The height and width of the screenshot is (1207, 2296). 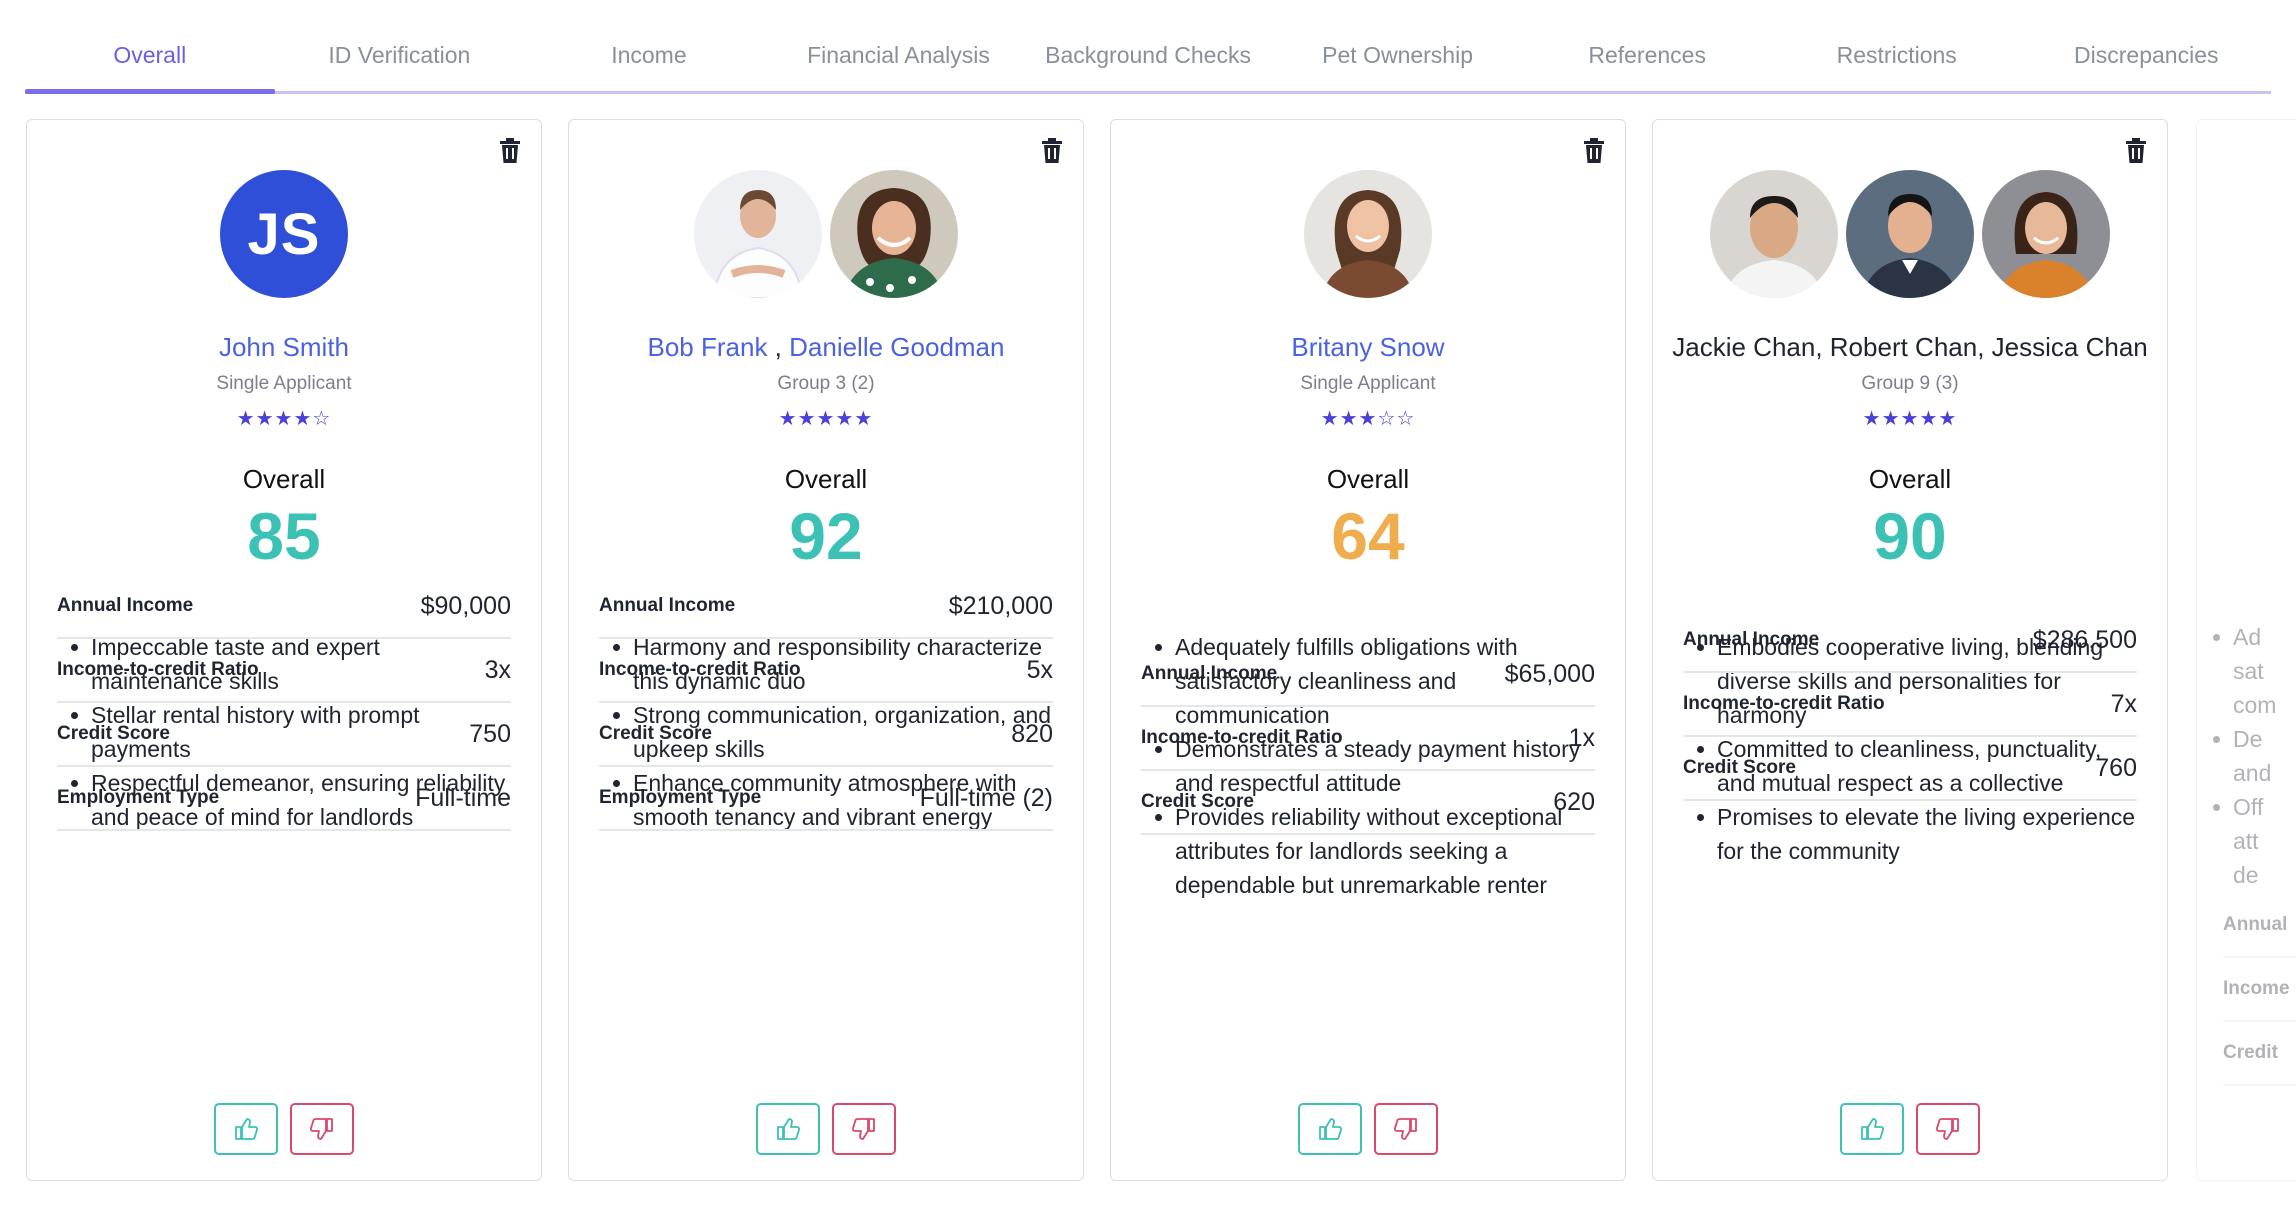 I want to click on summary-list: Ad sat com De and Off att de, so click(x=2253, y=756).